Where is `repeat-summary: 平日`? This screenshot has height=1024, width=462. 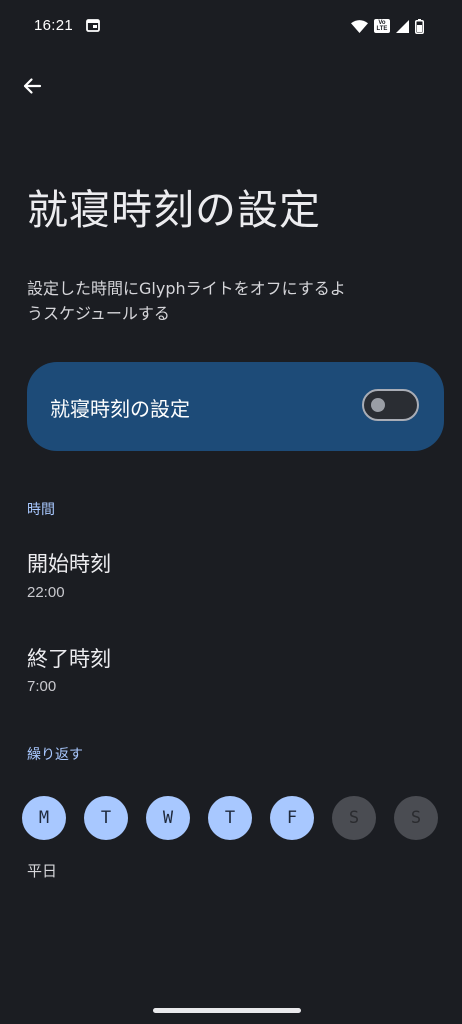
repeat-summary: 平日 is located at coordinates (42, 871).